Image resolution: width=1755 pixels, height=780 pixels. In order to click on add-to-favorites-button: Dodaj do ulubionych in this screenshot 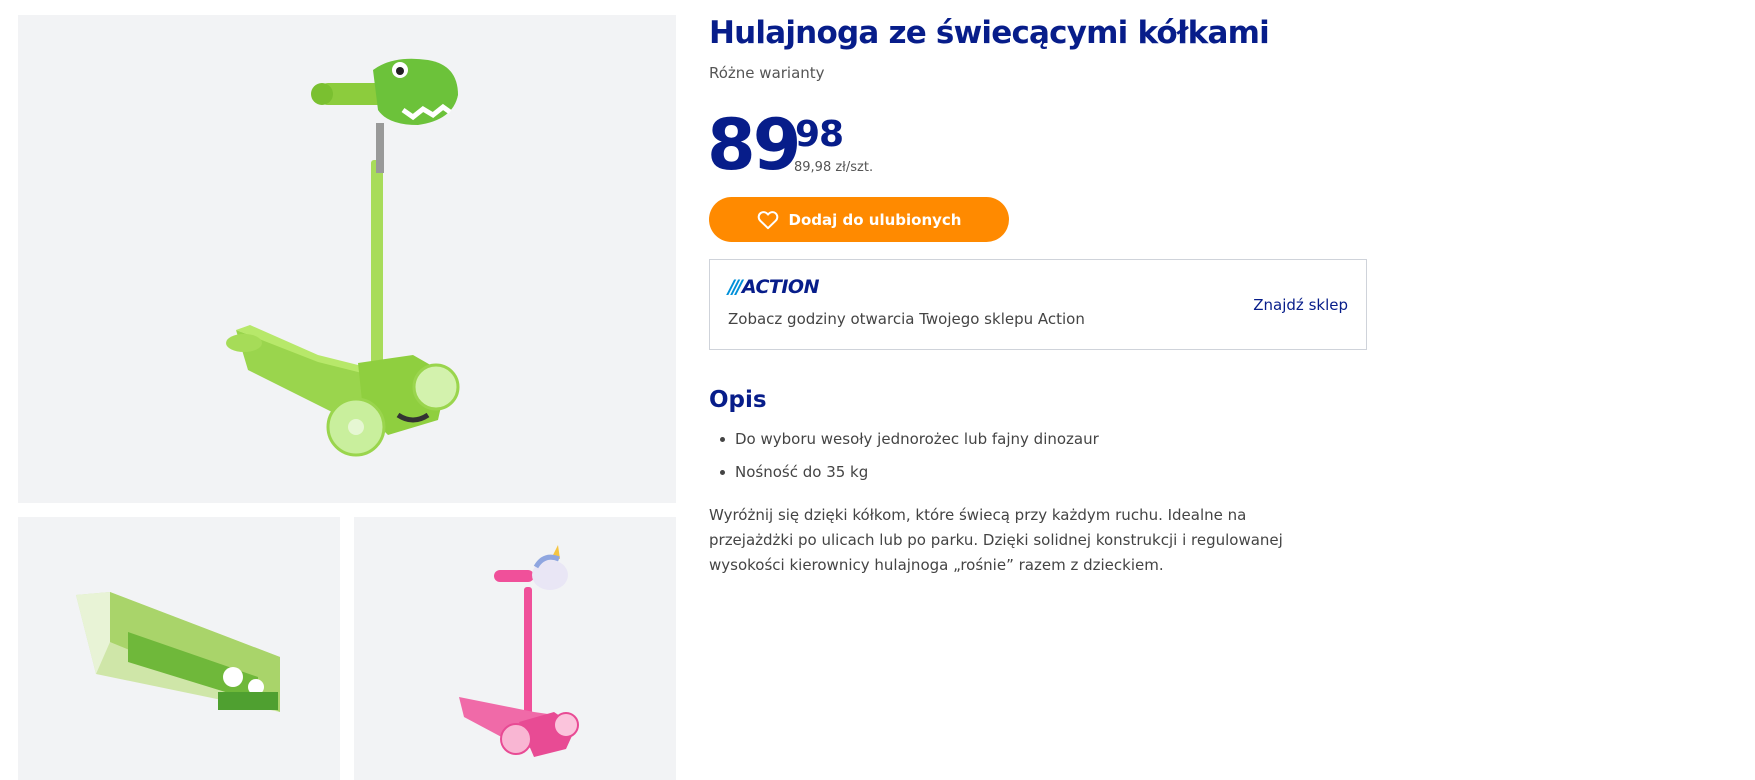, I will do `click(859, 219)`.